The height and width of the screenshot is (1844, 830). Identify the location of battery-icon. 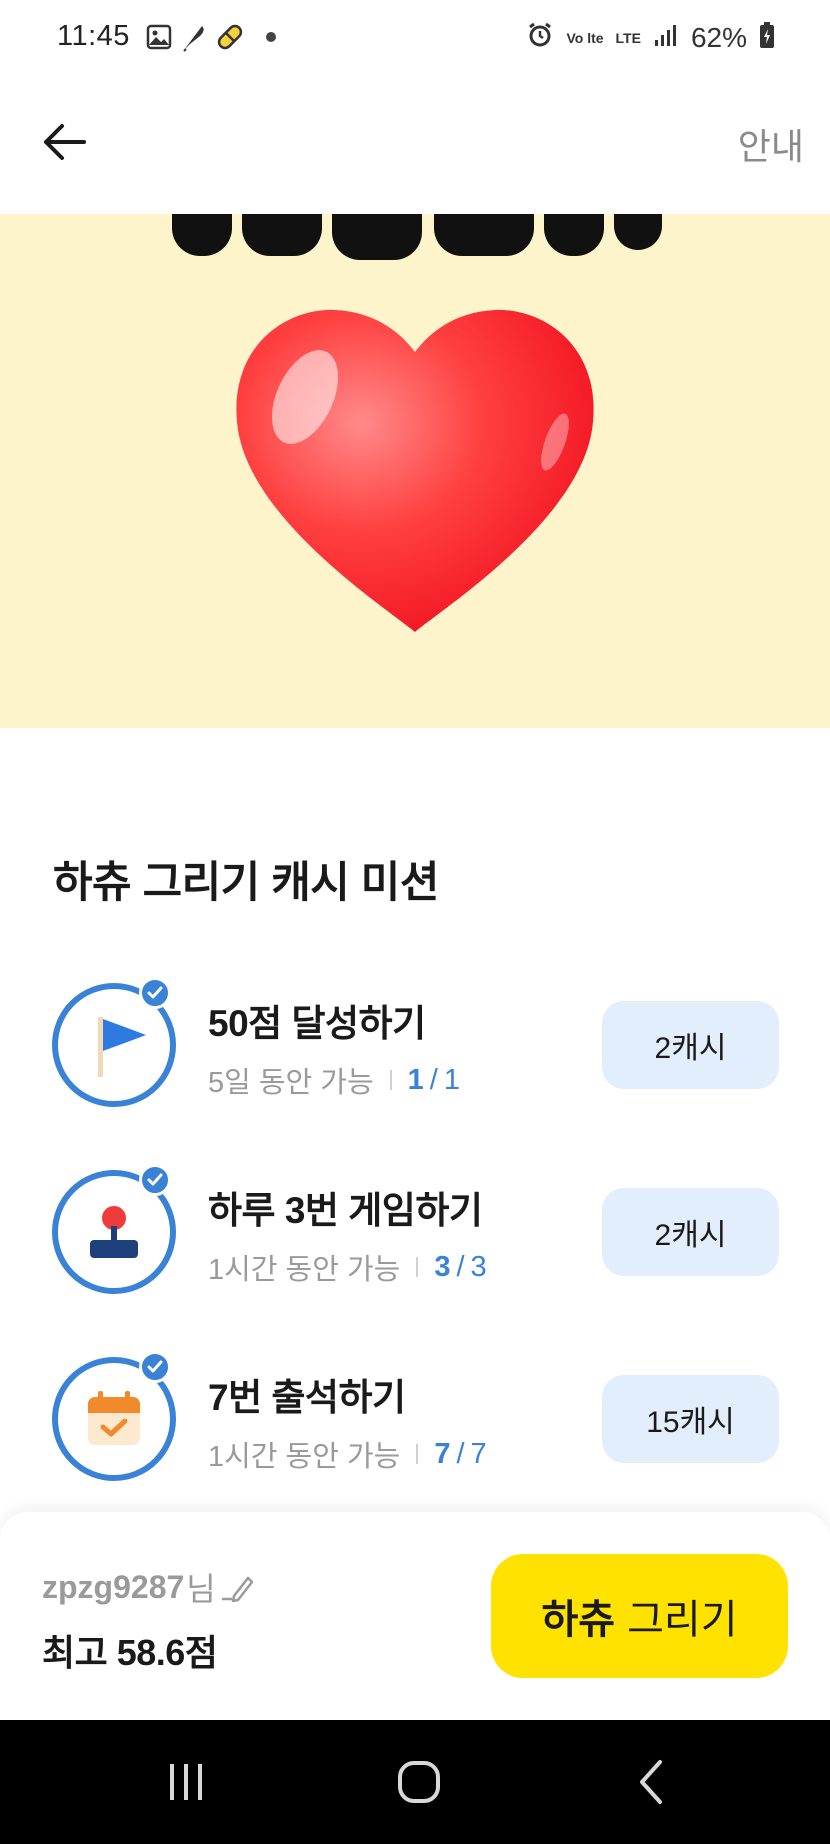
(767, 38).